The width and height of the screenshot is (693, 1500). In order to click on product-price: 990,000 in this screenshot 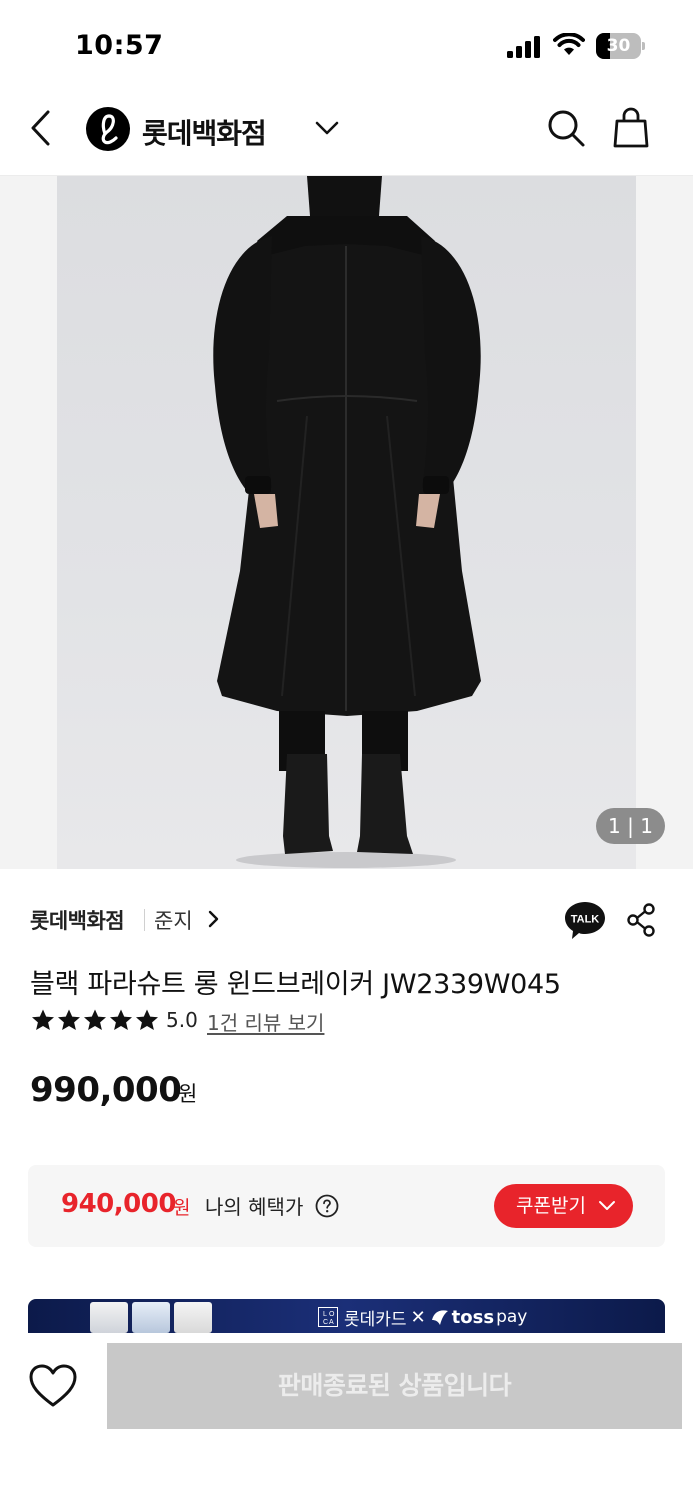, I will do `click(106, 1090)`.